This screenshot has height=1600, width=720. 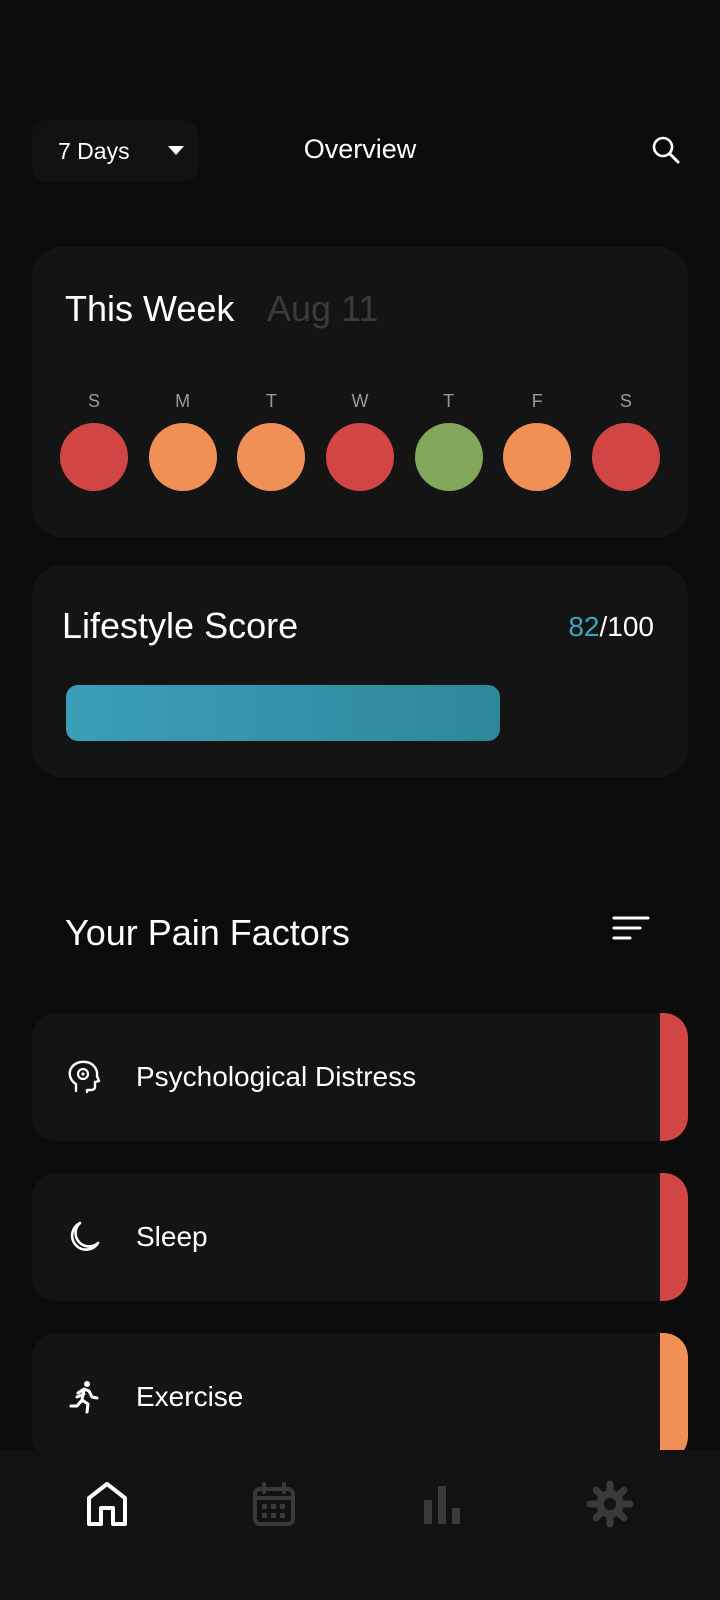 I want to click on week-date: Aug 11, so click(x=323, y=308).